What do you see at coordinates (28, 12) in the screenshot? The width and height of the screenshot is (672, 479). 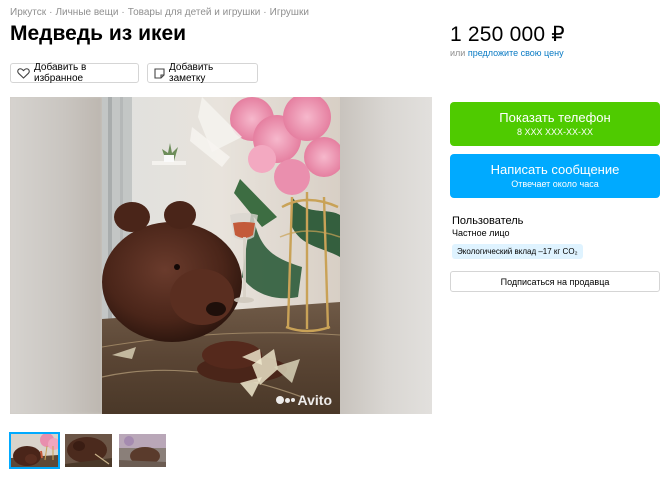 I see `breadcrumb-item-city: Иркутск` at bounding box center [28, 12].